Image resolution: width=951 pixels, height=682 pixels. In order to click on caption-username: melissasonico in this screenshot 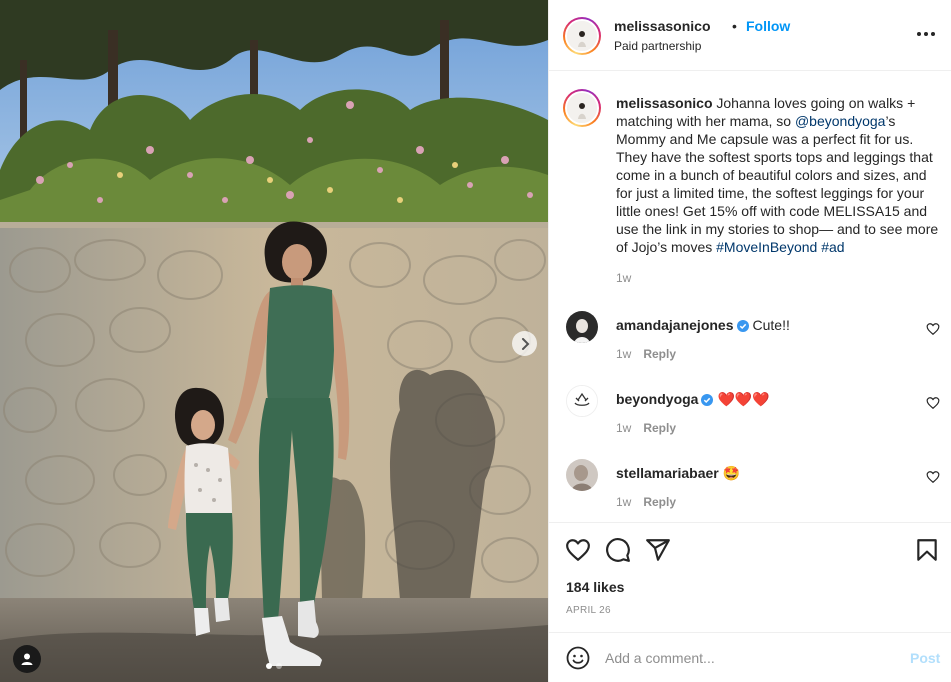, I will do `click(664, 103)`.